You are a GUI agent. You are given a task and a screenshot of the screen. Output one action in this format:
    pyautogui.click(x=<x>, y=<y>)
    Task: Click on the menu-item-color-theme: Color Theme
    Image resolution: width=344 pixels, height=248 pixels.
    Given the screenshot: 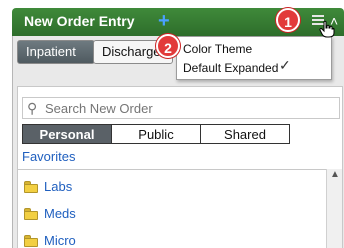 What is the action you would take?
    pyautogui.click(x=217, y=49)
    